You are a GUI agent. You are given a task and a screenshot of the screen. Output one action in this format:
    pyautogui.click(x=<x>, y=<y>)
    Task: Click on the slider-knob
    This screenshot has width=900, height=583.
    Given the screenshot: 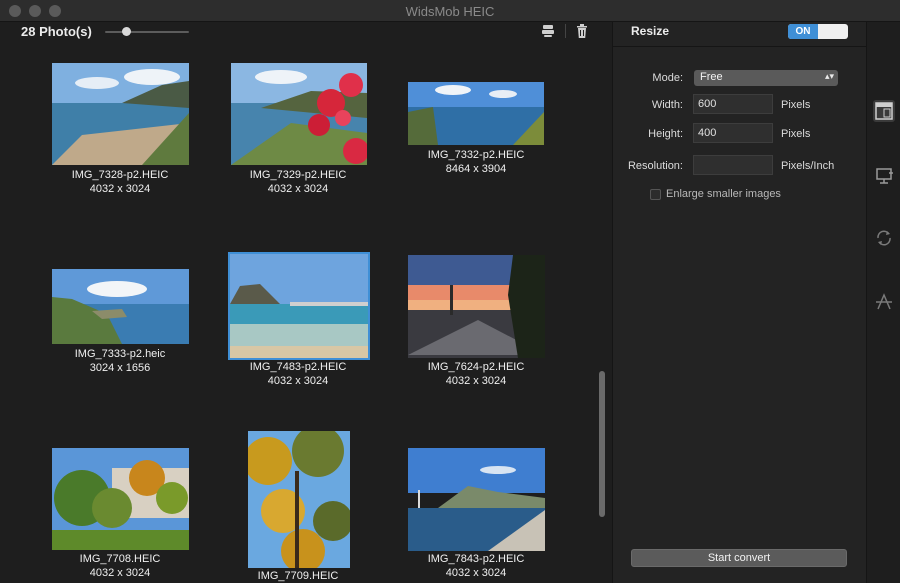 What is the action you would take?
    pyautogui.click(x=126, y=31)
    